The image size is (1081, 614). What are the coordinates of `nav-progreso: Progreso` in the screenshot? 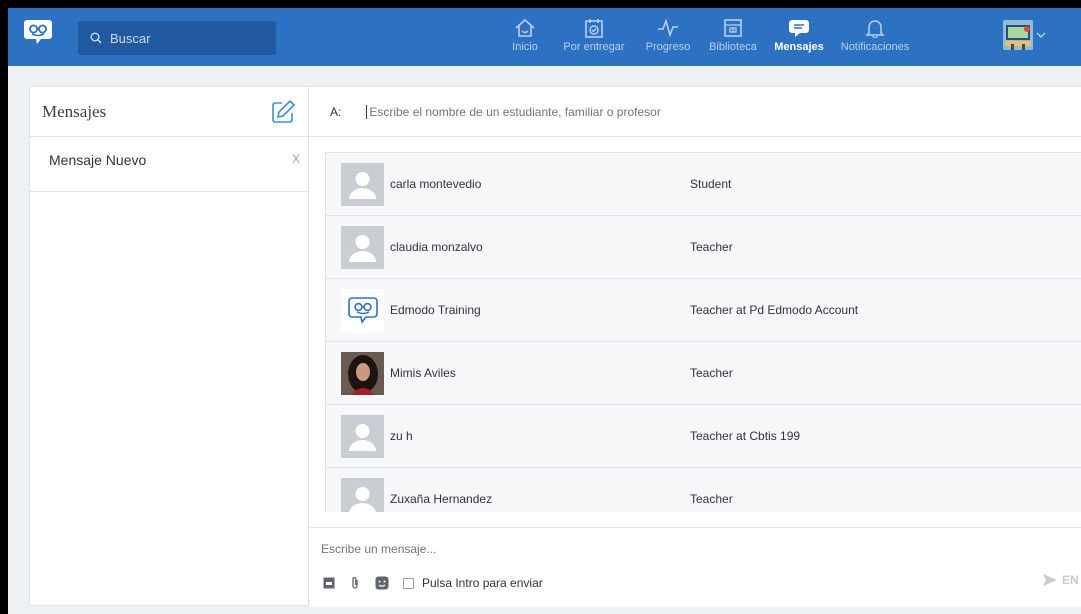 It's located at (668, 37).